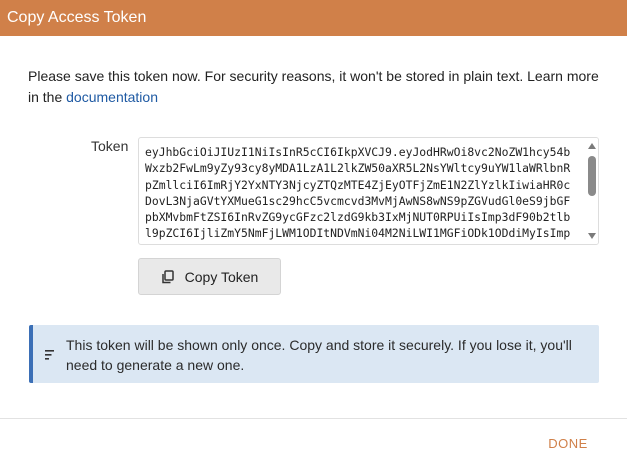 This screenshot has height=467, width=627. I want to click on copy-token-button: Copy Token, so click(209, 276).